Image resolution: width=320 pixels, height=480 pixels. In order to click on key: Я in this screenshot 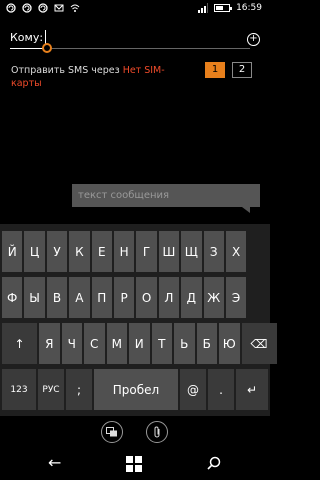, I will do `click(49, 343)`.